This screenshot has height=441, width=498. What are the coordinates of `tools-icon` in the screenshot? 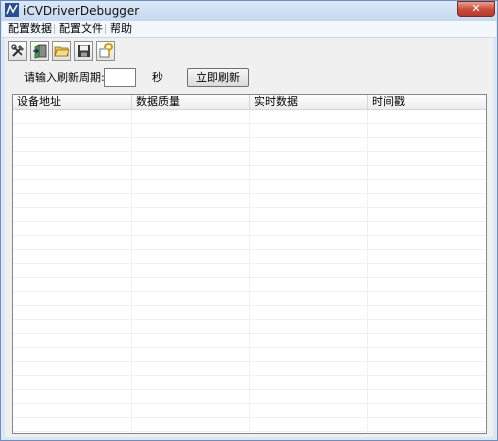 It's located at (18, 50).